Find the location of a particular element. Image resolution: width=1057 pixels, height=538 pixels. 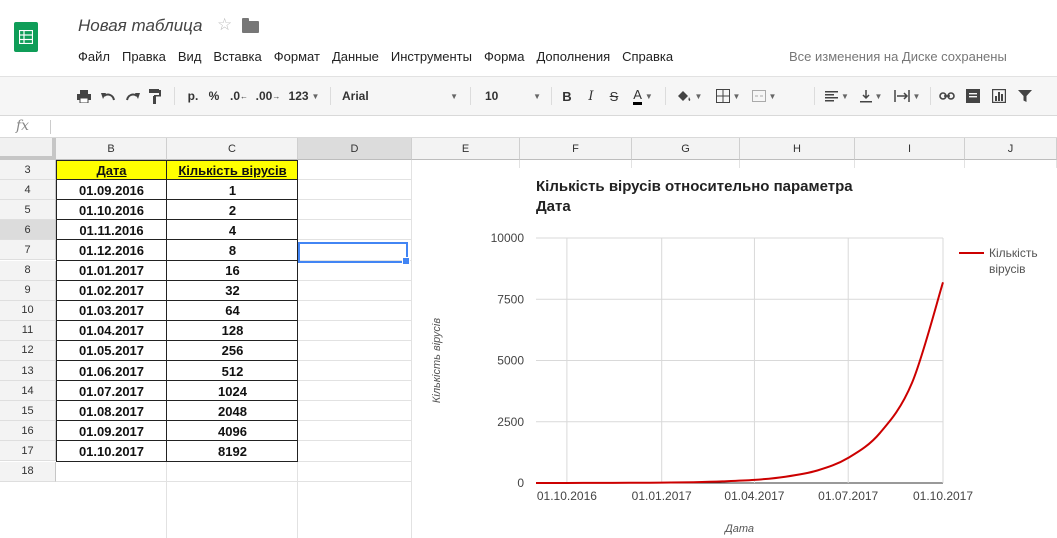

table-cell-date: 01.01.2017 is located at coordinates (111, 271).